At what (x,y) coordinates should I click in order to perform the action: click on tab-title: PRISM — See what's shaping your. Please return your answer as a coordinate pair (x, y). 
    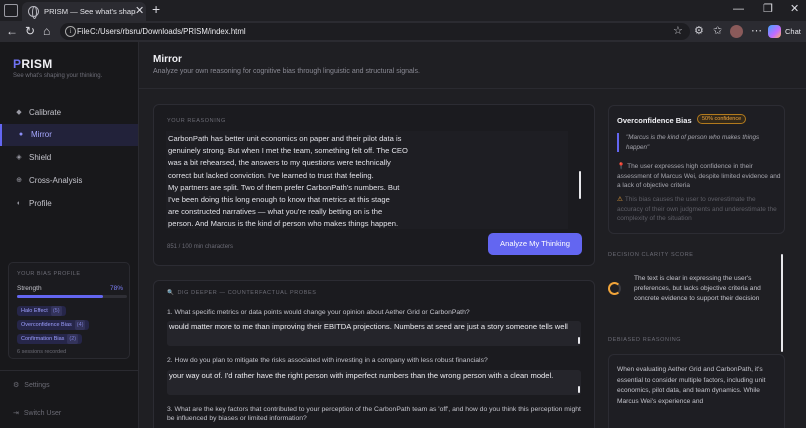
    Looking at the image, I should click on (90, 11).